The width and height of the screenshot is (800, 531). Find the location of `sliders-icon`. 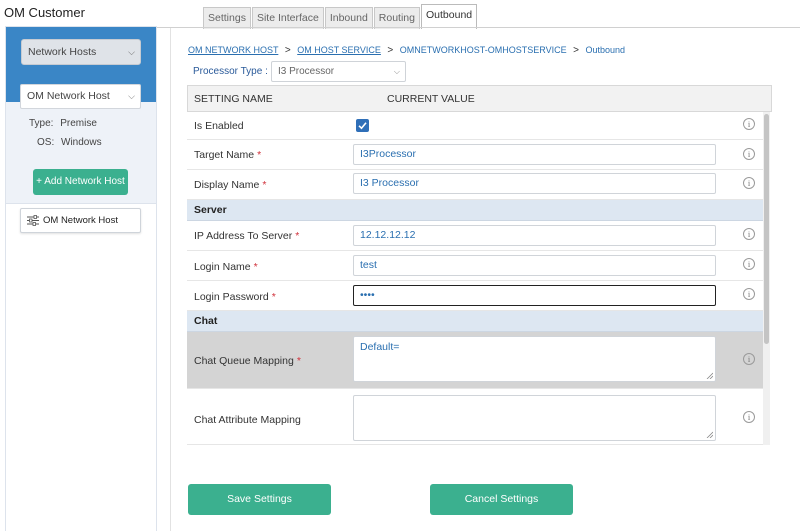

sliders-icon is located at coordinates (33, 220).